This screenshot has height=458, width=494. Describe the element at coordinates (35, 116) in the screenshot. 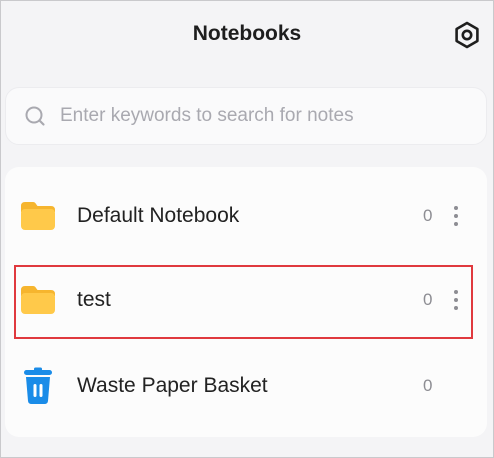

I see `search-icon` at that location.